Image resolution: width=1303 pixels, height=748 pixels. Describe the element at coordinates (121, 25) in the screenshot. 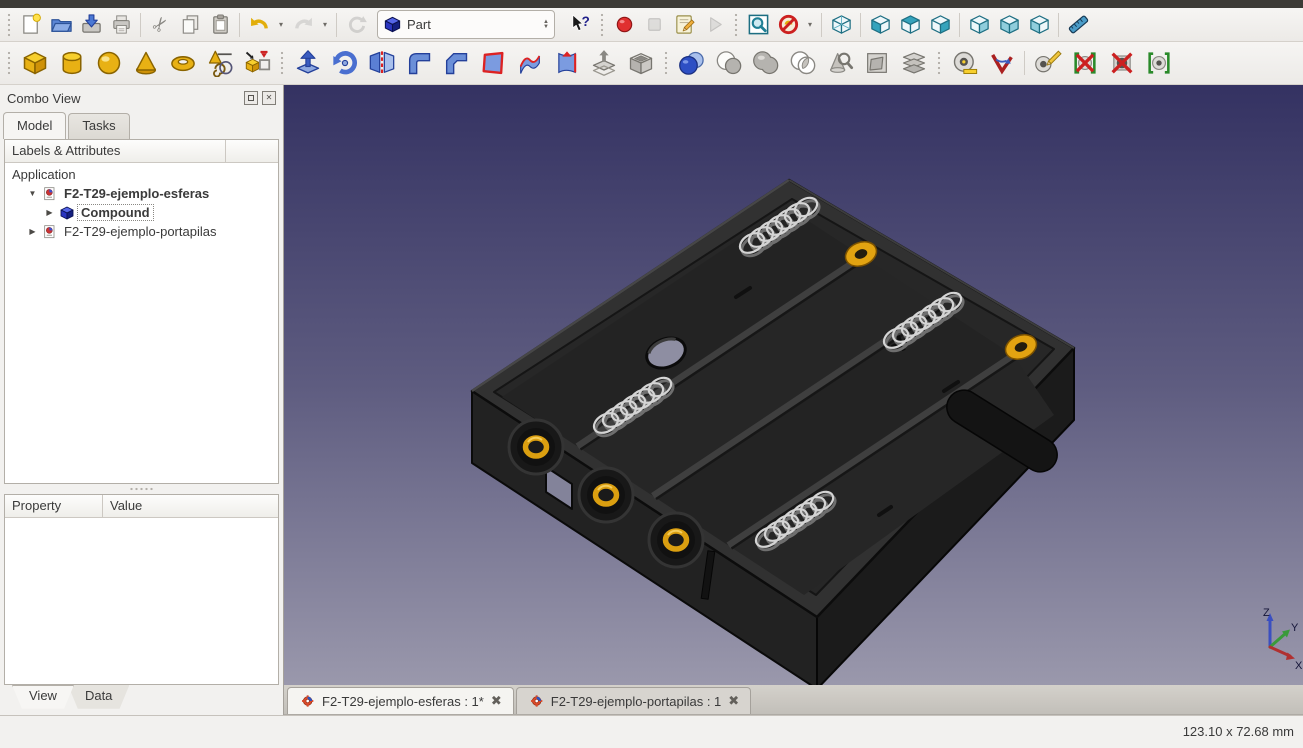

I see `print-button` at that location.